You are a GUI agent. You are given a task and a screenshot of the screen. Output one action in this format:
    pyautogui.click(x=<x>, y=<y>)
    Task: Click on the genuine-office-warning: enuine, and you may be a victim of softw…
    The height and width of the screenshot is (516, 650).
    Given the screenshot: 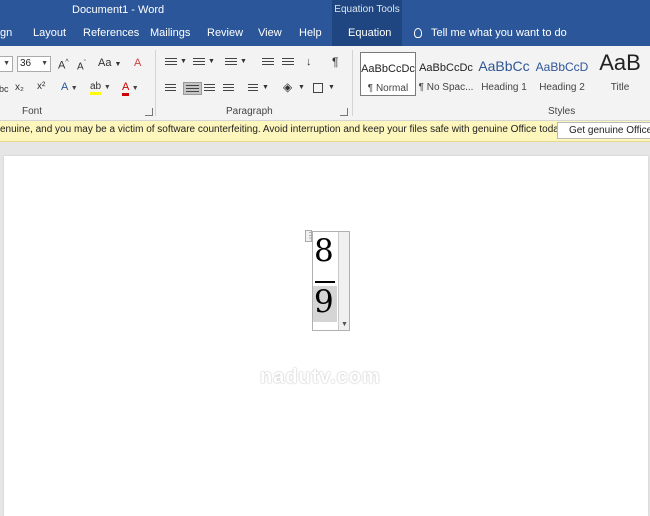 What is the action you would take?
    pyautogui.click(x=283, y=129)
    